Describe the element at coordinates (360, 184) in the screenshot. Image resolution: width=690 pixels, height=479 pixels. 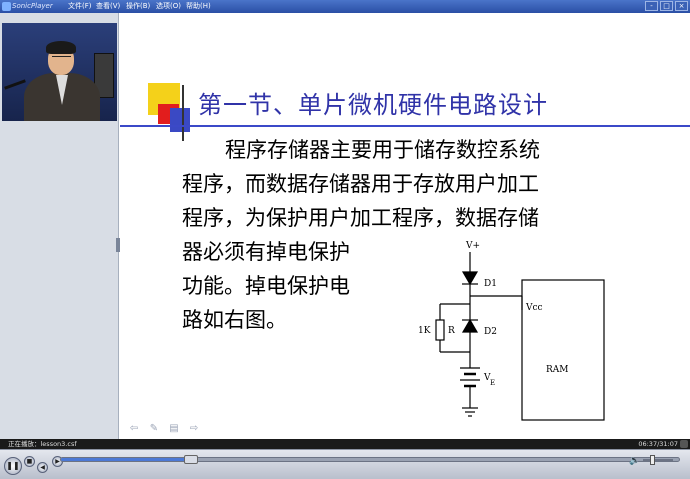
I see `body-line-2: 程序，而数据存储器用于存放用户加工` at that location.